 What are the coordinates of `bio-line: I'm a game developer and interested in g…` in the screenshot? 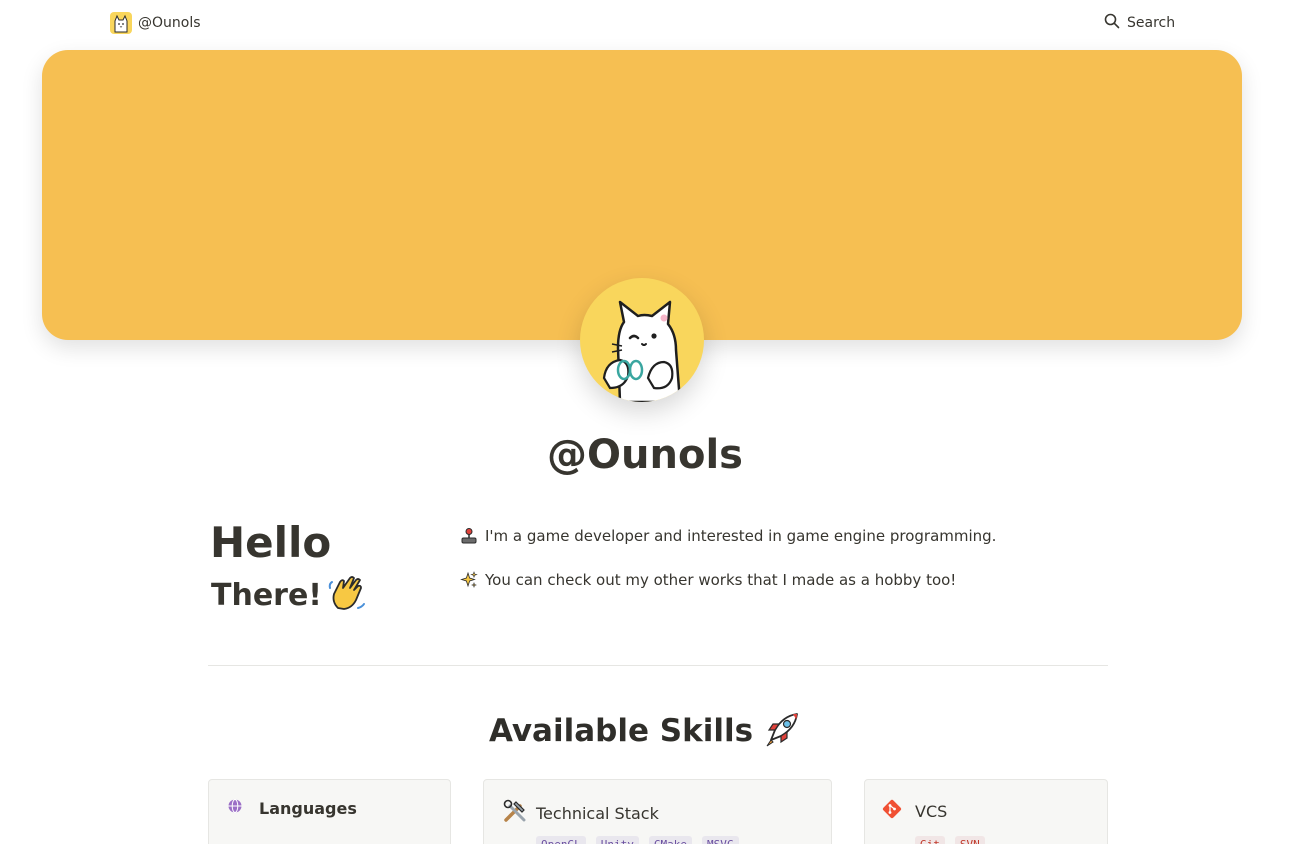 It's located at (728, 536).